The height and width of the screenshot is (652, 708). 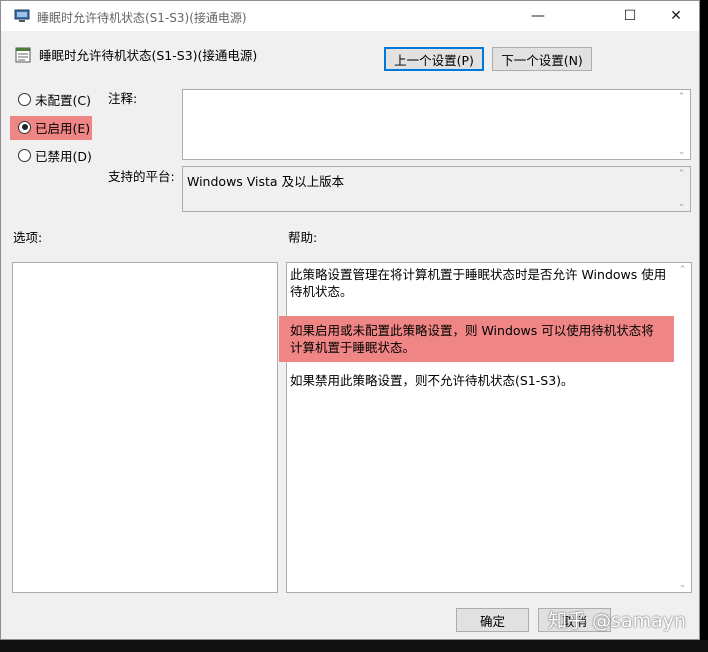 I want to click on options-label: 选项:, so click(x=28, y=237).